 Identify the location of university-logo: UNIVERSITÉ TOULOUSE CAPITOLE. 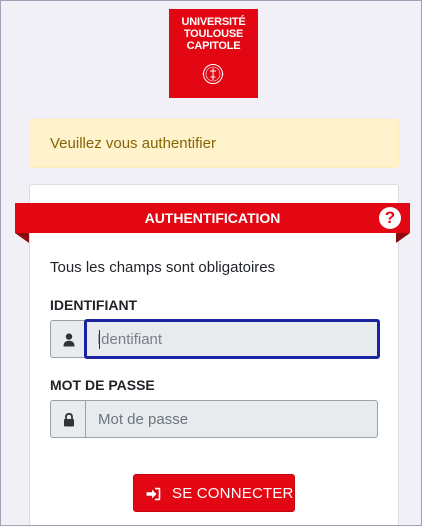
(213, 53).